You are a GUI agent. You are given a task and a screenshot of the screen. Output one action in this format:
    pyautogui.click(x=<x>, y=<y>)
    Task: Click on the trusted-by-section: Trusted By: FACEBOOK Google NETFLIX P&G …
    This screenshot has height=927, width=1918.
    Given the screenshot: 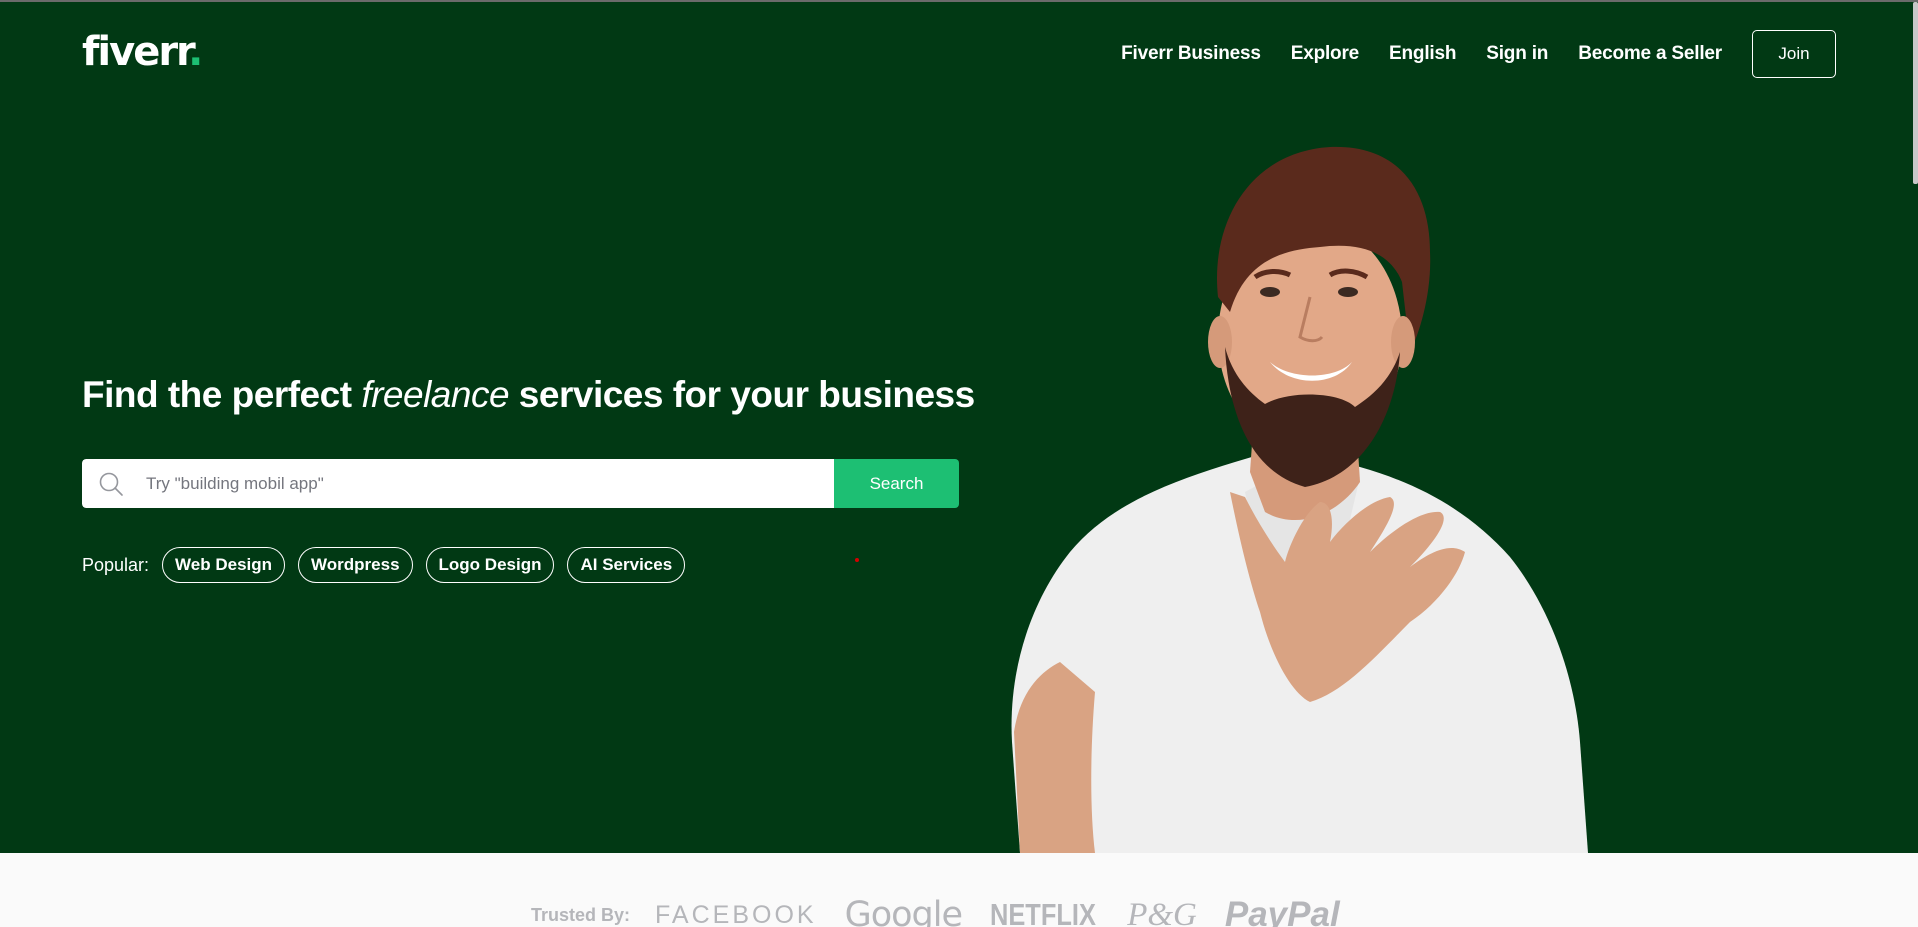 What is the action you would take?
    pyautogui.click(x=959, y=890)
    